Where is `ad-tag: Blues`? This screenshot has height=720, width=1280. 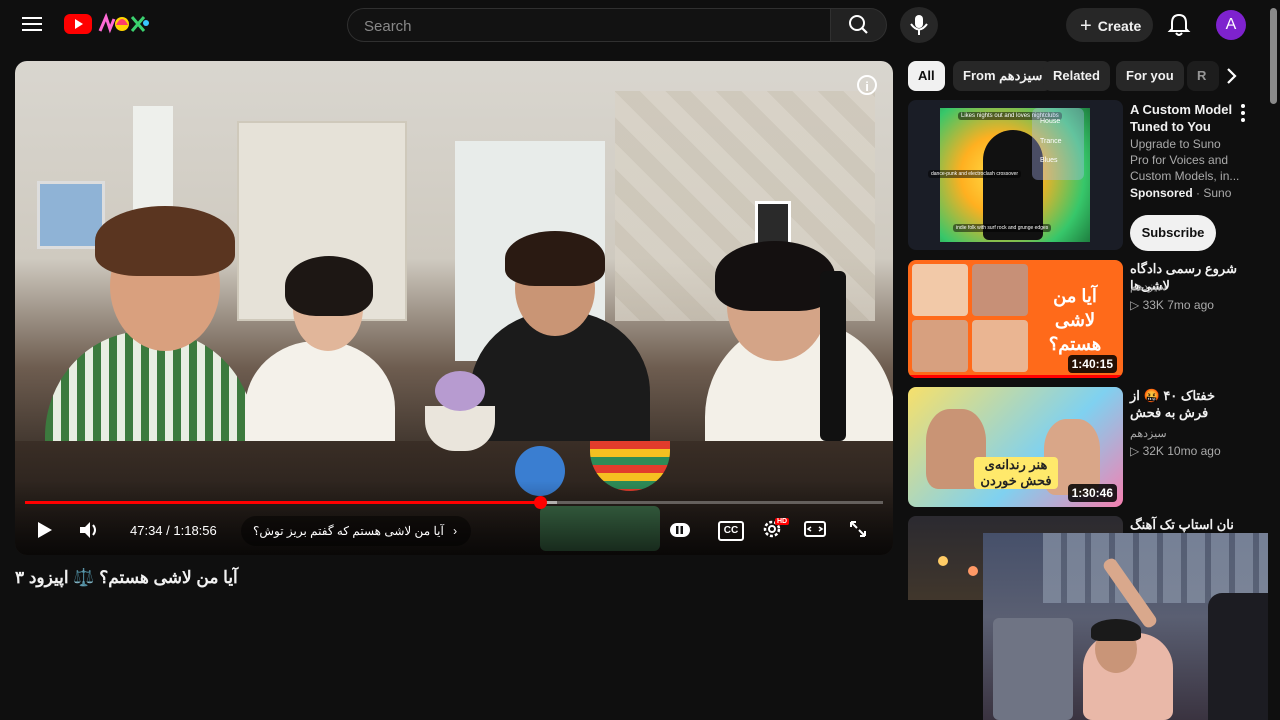
ad-tag: Blues is located at coordinates (1049, 160).